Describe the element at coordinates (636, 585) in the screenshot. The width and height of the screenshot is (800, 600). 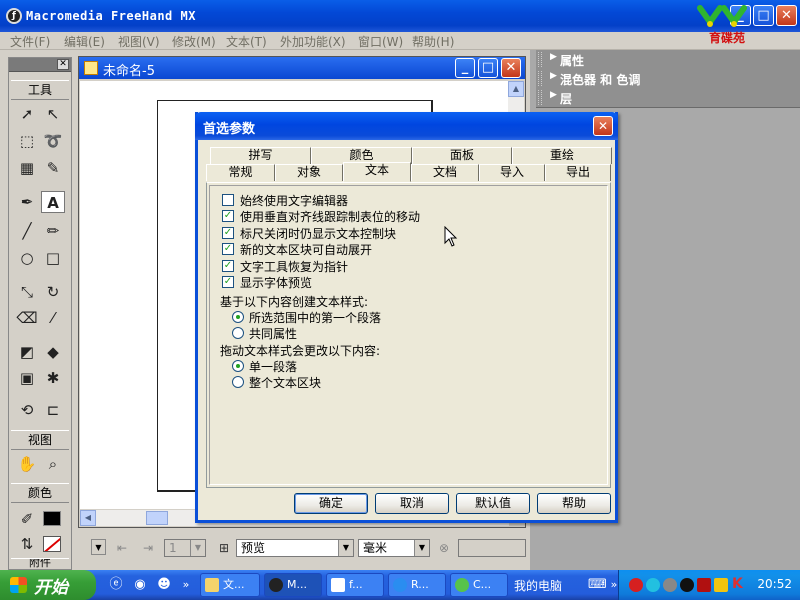
I see `tray-app-icon` at that location.